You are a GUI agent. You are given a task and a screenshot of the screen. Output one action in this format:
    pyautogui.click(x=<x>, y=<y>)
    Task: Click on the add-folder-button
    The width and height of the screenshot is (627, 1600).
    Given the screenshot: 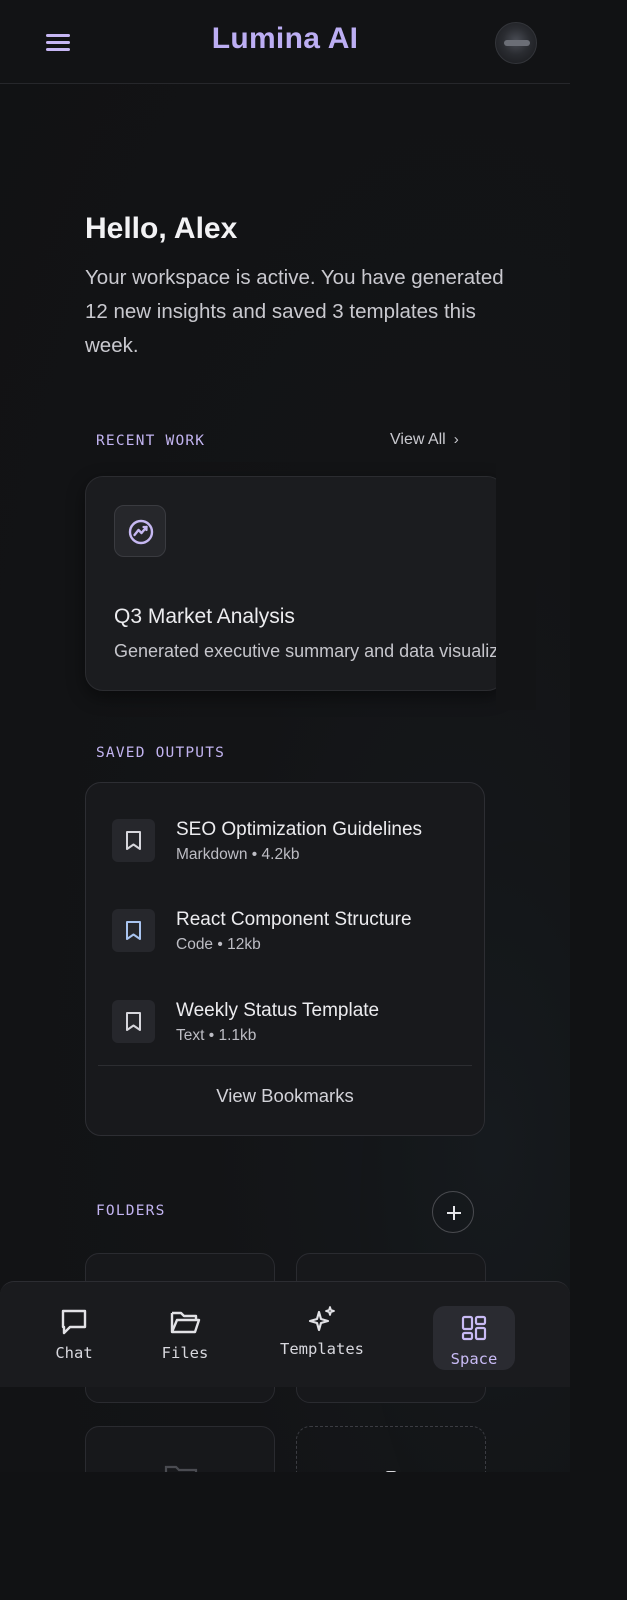 What is the action you would take?
    pyautogui.click(x=453, y=1212)
    